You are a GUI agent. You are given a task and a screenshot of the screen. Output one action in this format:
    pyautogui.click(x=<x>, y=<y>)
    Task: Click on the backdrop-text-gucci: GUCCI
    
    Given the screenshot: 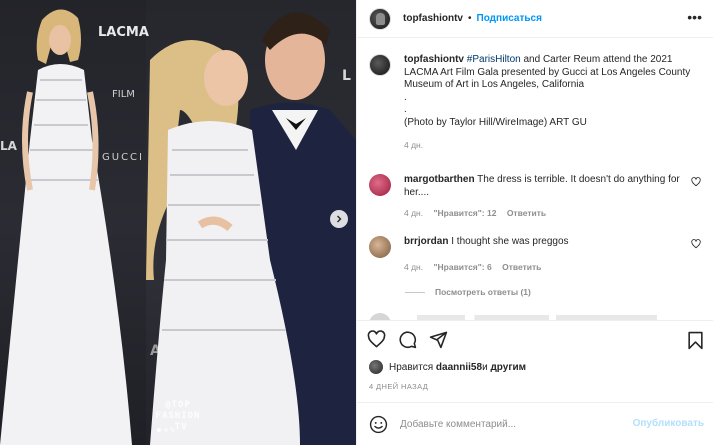 What is the action you would take?
    pyautogui.click(x=123, y=157)
    